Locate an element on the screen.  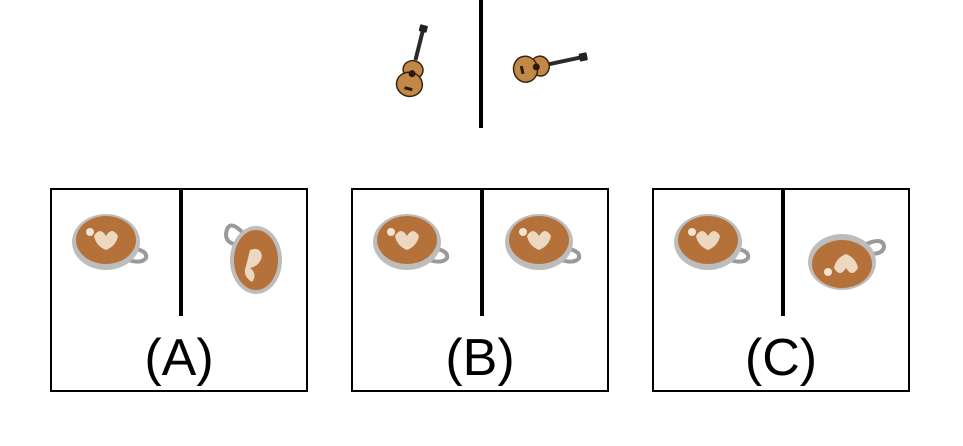
option-b: (B) is located at coordinates (480, 290).